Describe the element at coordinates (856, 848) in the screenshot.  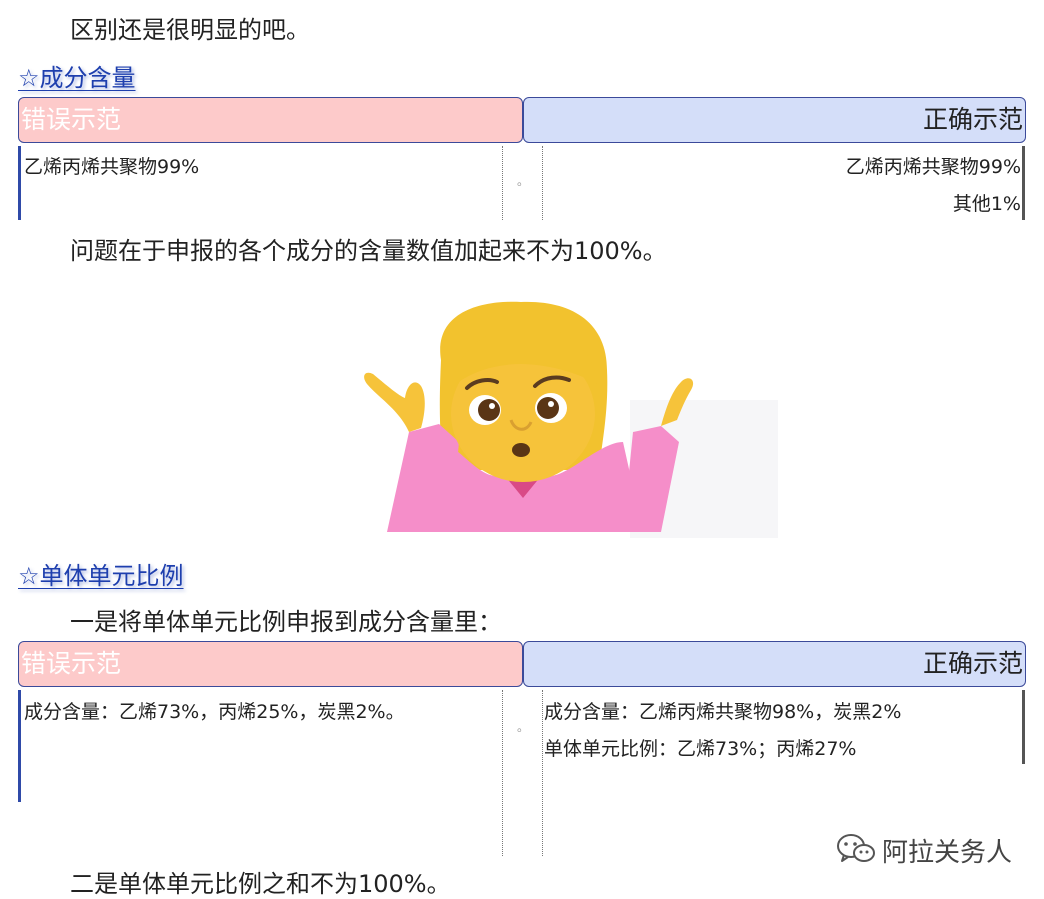
I see `wechat-icon` at that location.